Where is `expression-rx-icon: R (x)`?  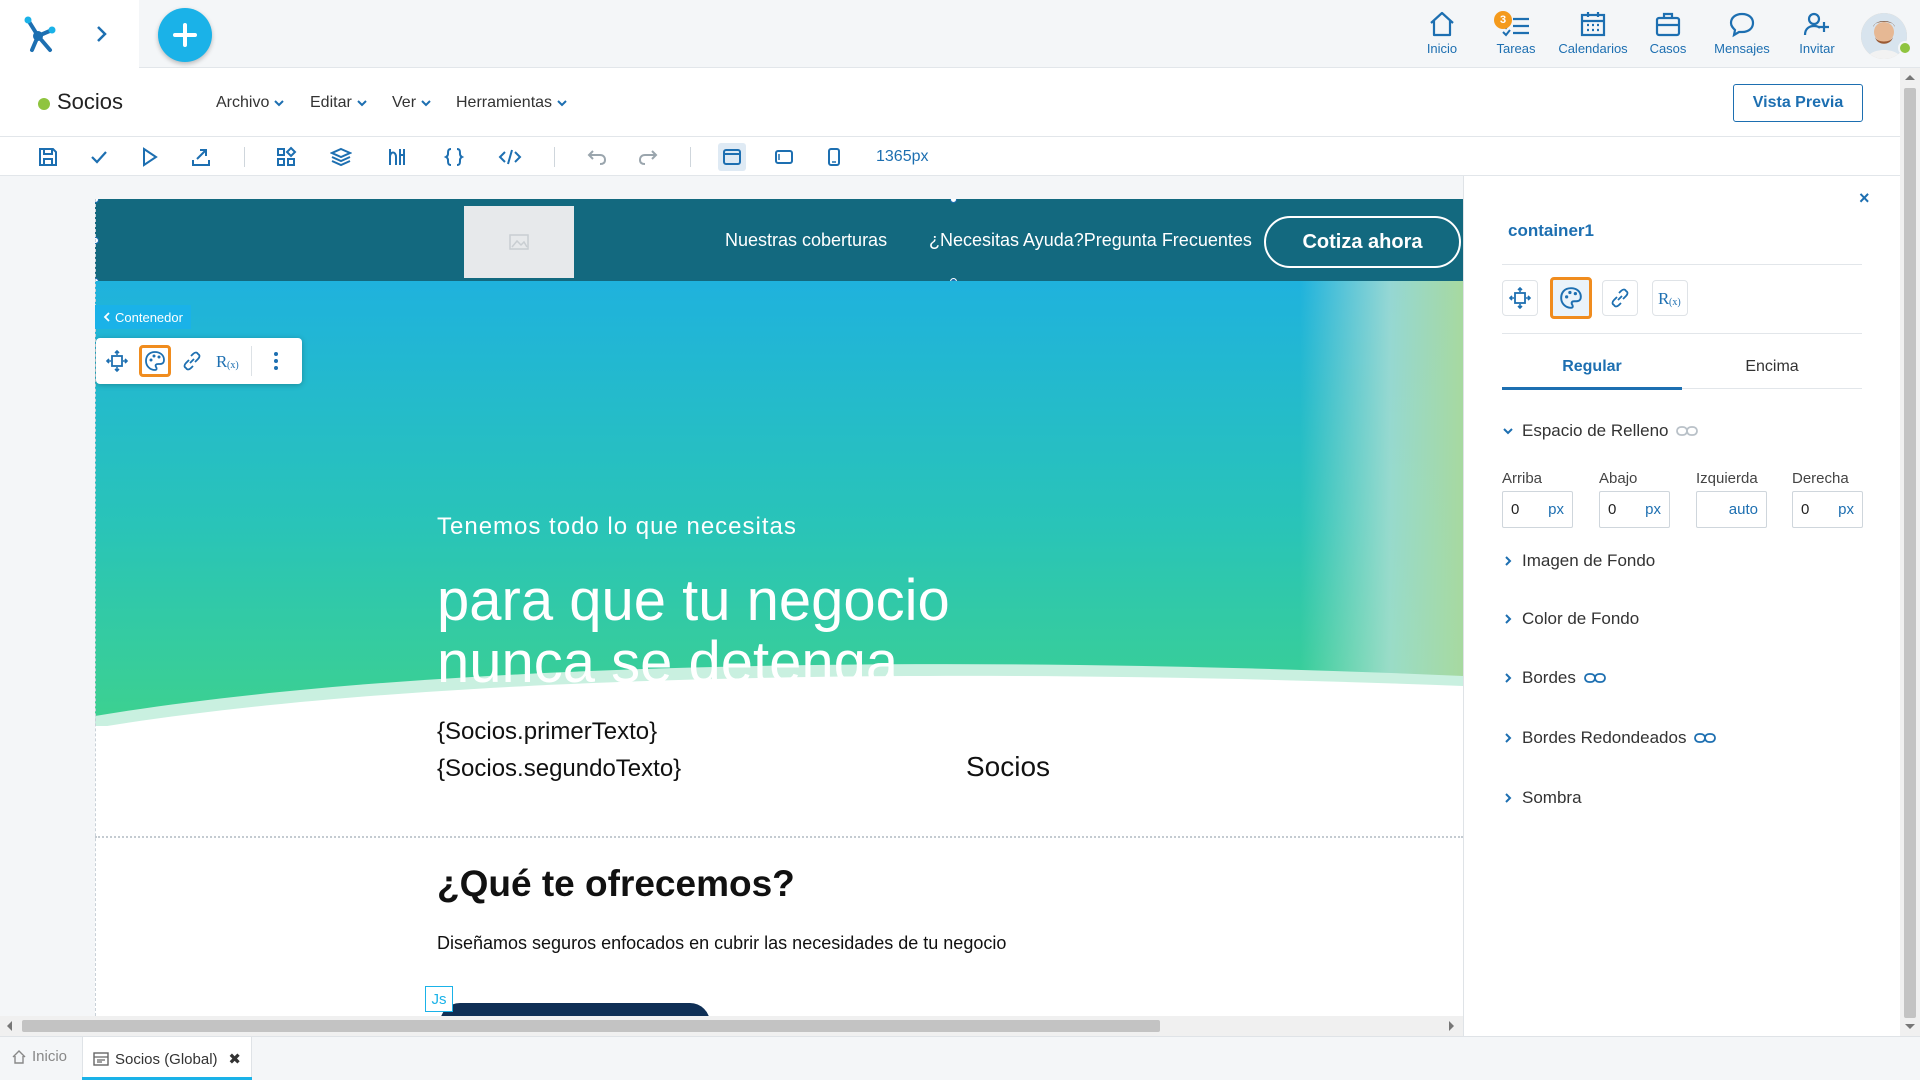
expression-rx-icon: R (x) is located at coordinates (227, 361).